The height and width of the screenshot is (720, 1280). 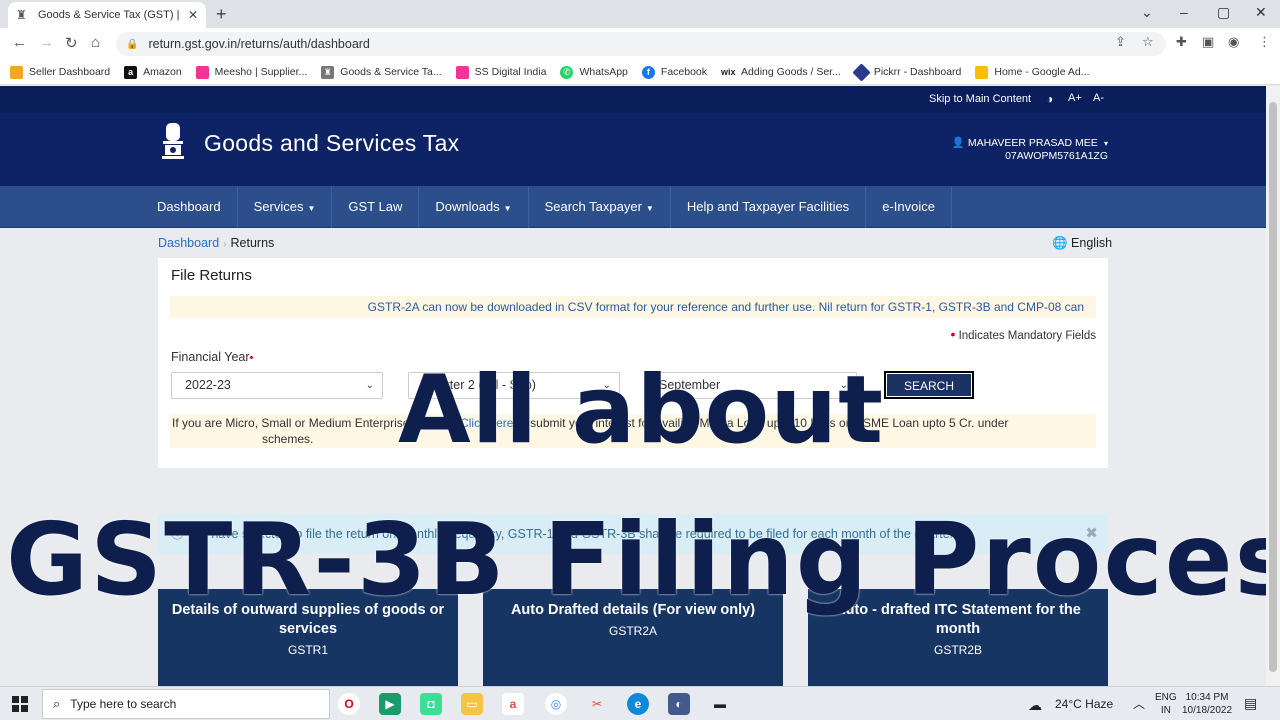 I want to click on new-tab-button: +, so click(x=221, y=14).